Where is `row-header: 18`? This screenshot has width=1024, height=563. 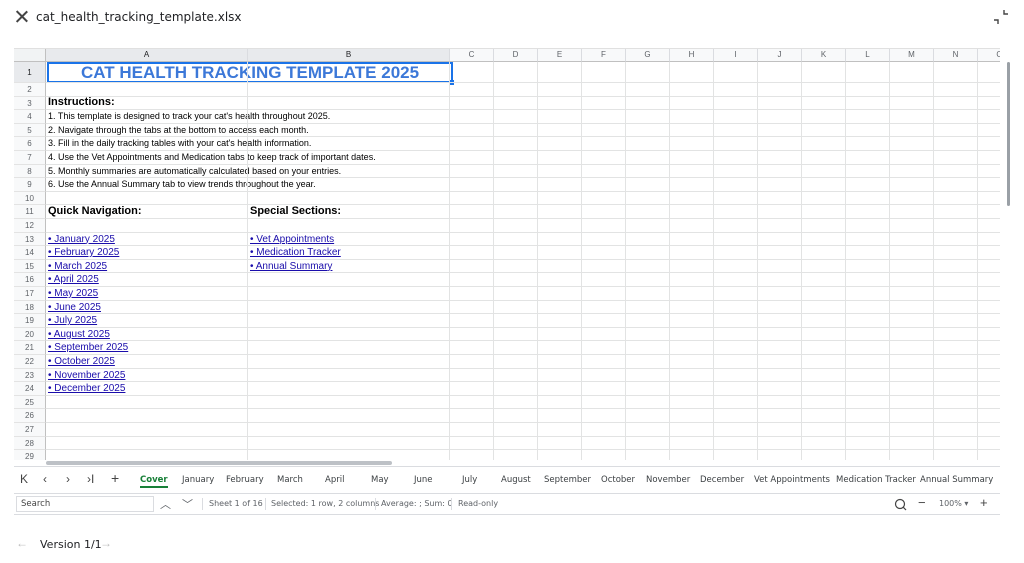 row-header: 18 is located at coordinates (30, 307).